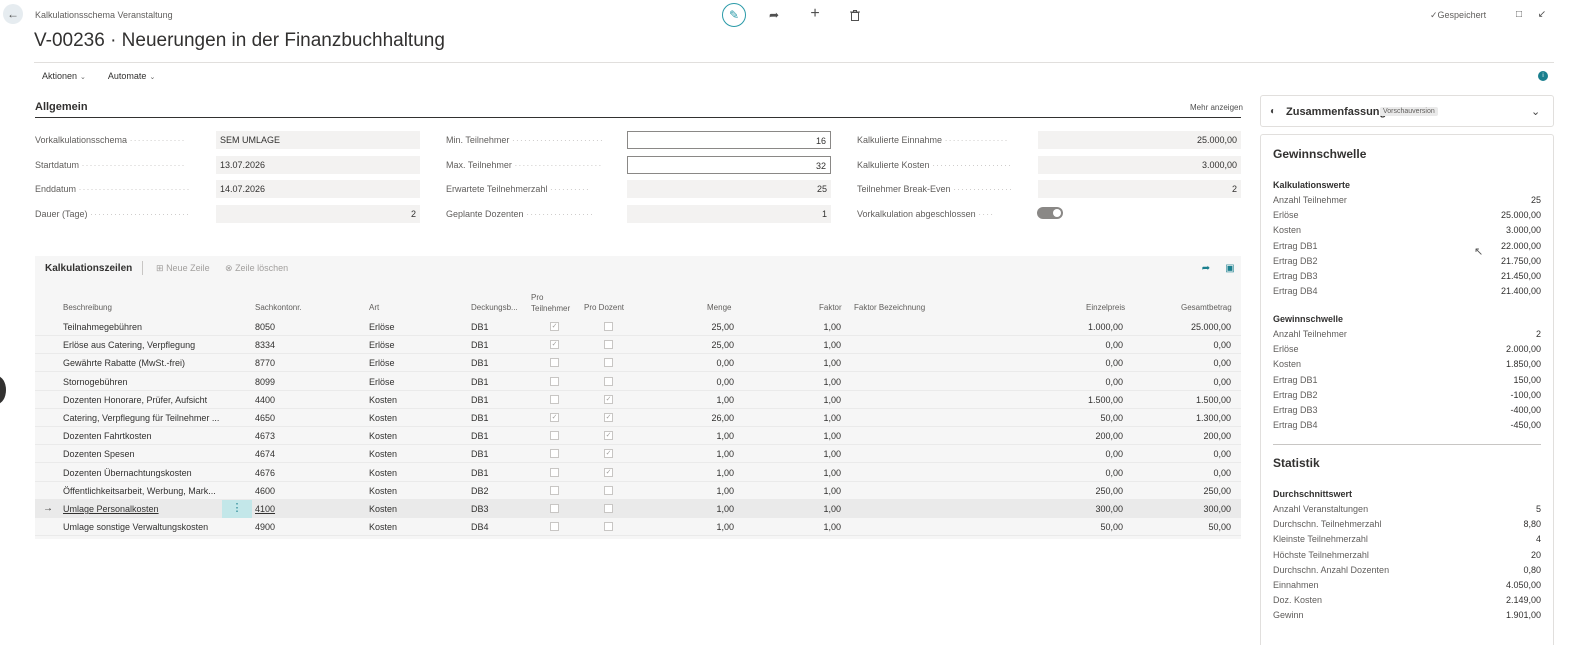 The height and width of the screenshot is (645, 1576). What do you see at coordinates (145, 509) in the screenshot?
I see `cell-b: Umlage Personalkosten` at bounding box center [145, 509].